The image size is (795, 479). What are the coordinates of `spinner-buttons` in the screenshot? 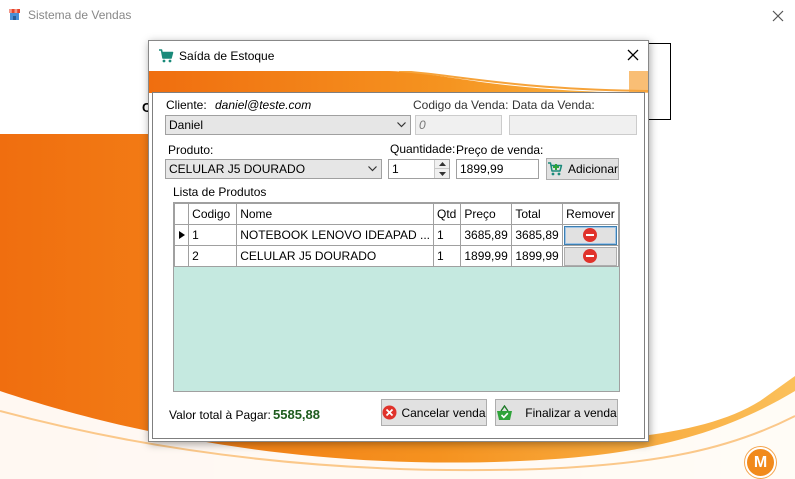 It's located at (441, 169).